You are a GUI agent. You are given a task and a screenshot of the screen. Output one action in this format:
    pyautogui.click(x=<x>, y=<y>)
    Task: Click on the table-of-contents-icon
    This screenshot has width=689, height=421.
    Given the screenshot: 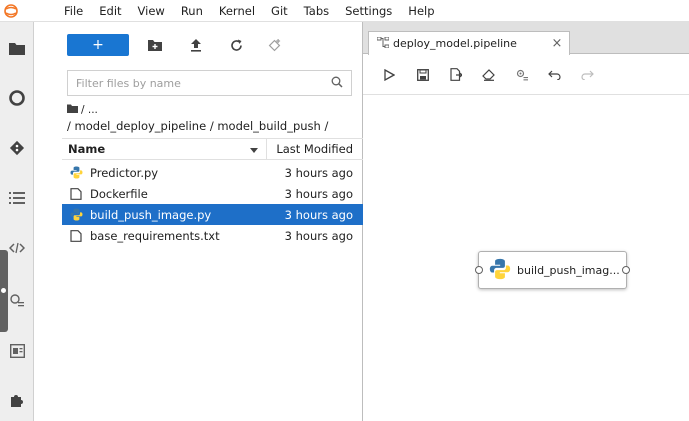 What is the action you would take?
    pyautogui.click(x=17, y=198)
    